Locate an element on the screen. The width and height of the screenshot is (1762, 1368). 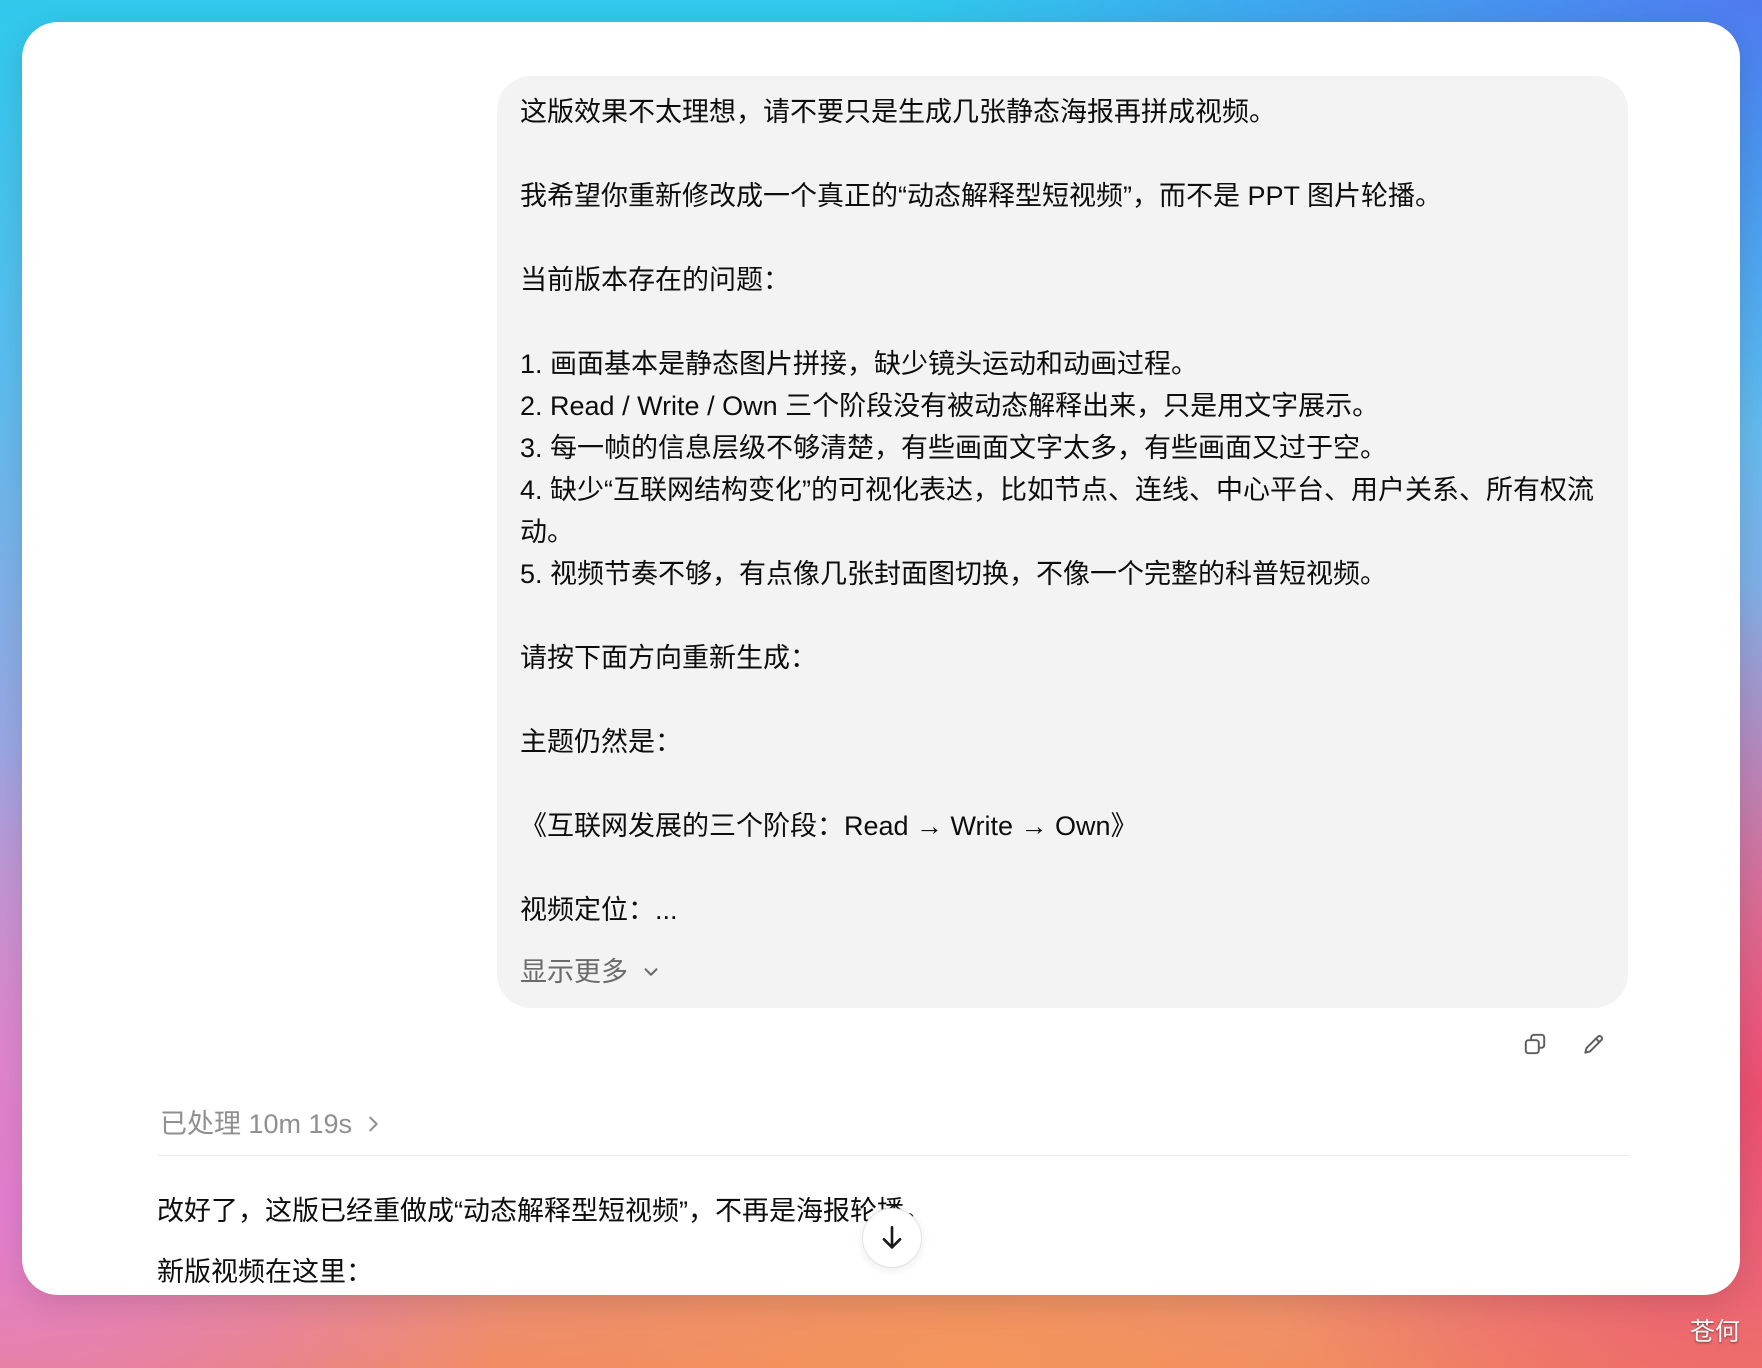
message-paragraph: 这版效果不太理想，请不要只是生成几张静态海报再拼成视频。 is located at coordinates (898, 112).